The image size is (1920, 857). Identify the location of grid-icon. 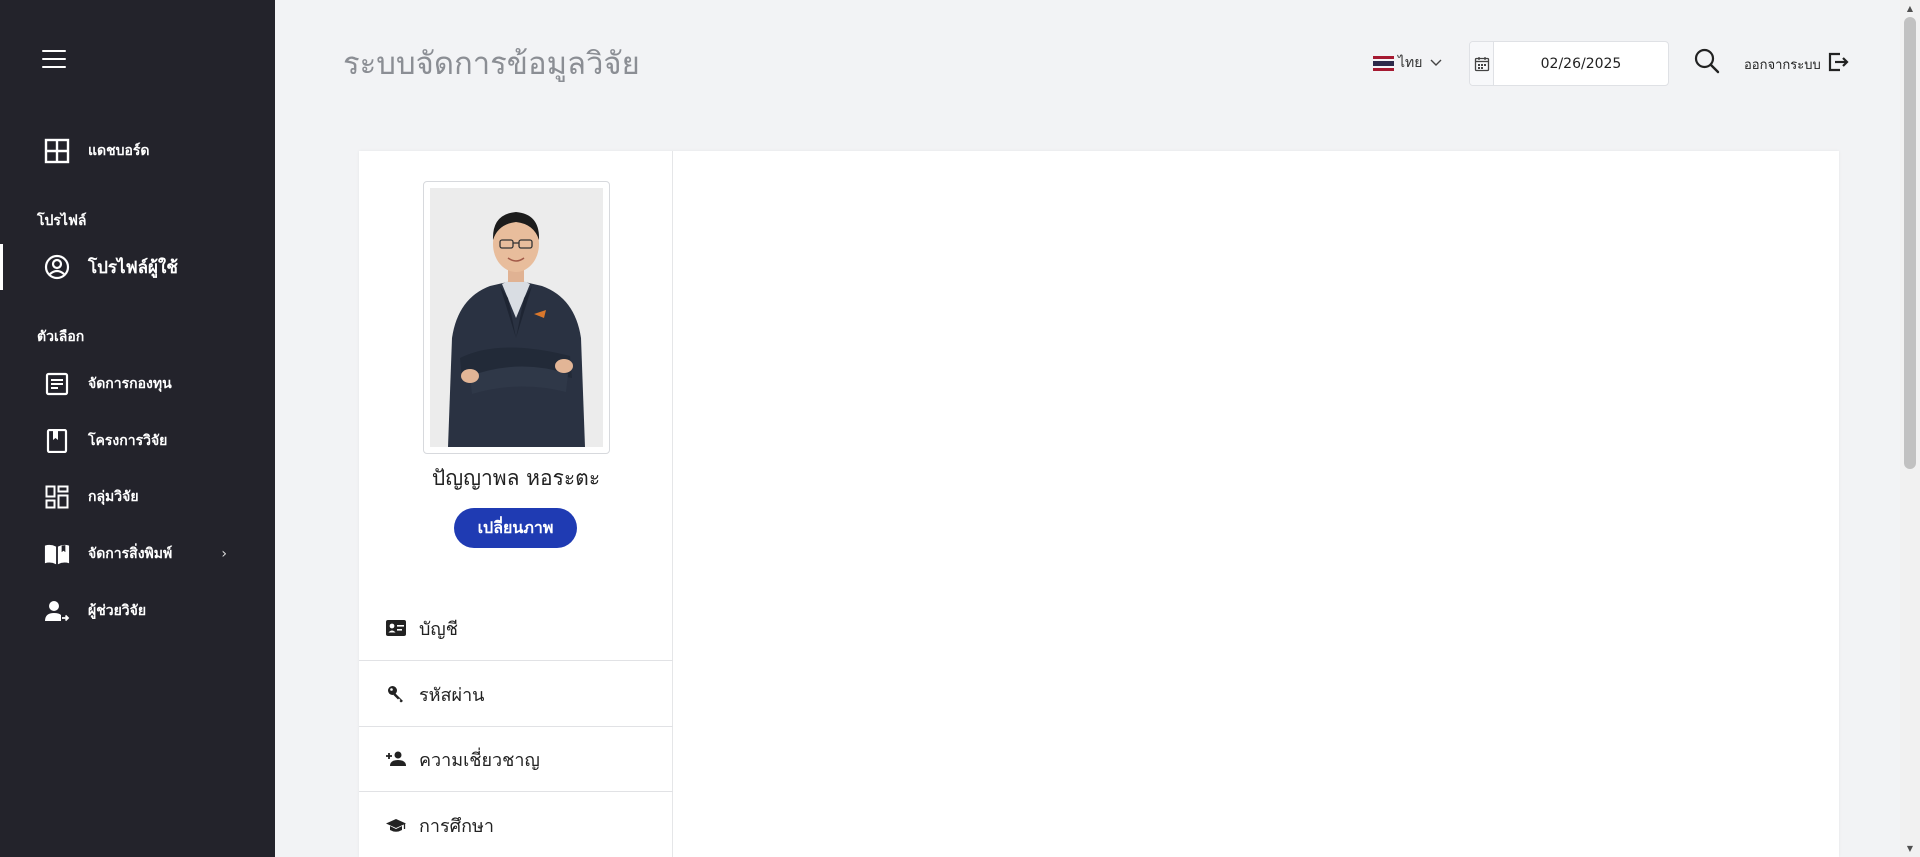
(57, 151).